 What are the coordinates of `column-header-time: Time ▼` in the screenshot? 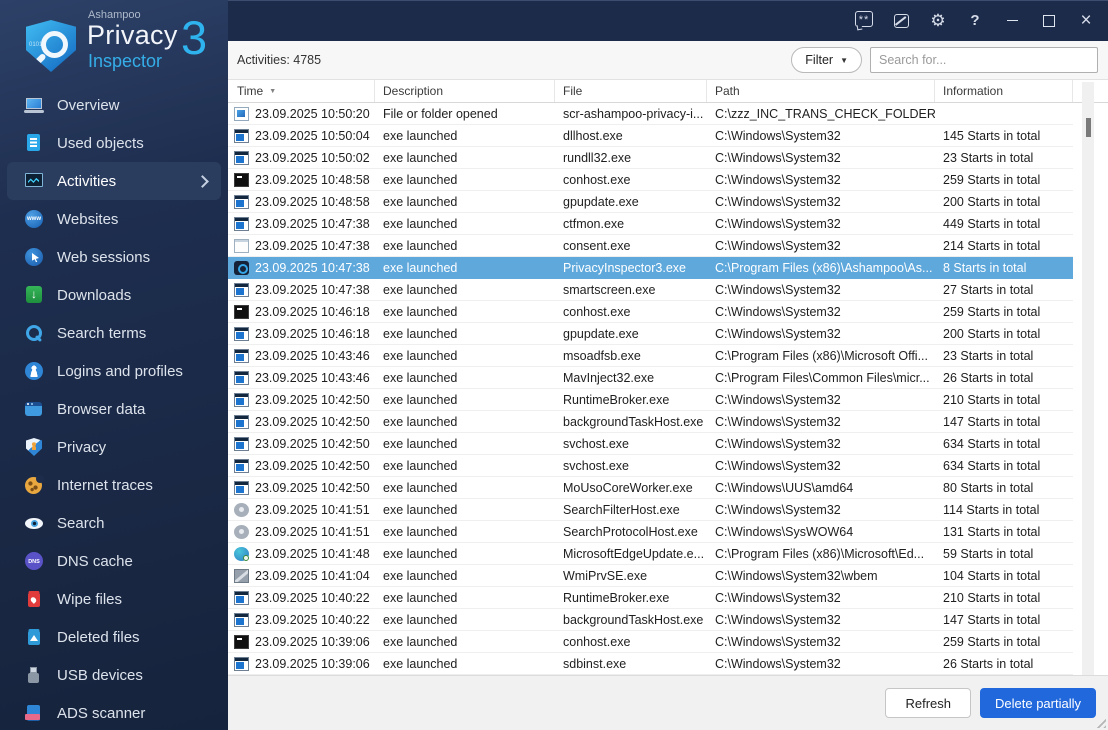 It's located at (301, 91).